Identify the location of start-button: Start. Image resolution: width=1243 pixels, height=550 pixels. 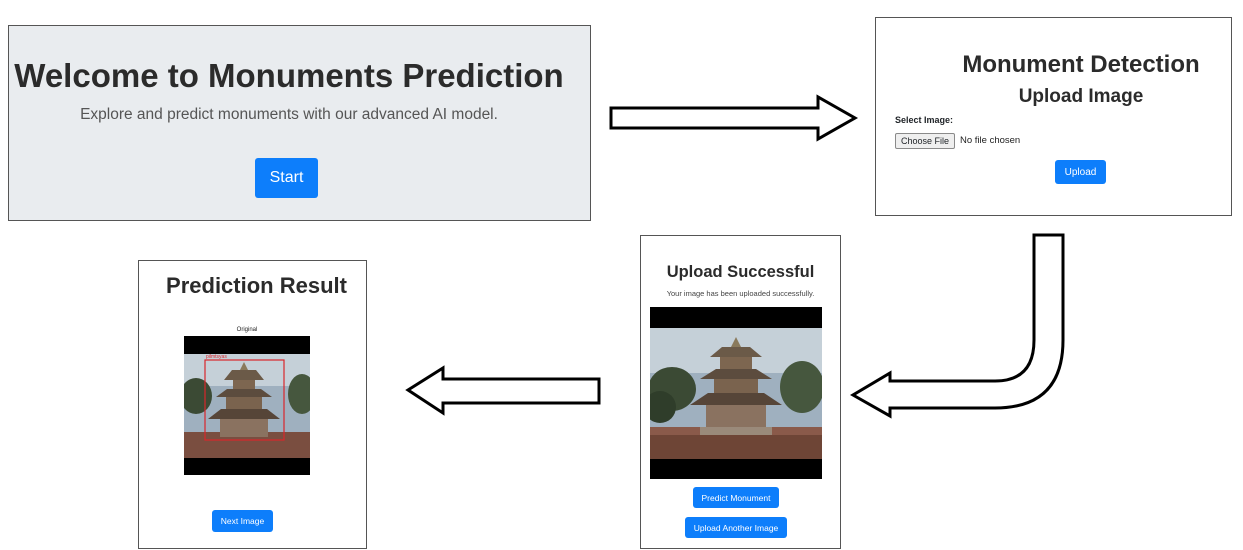
(286, 178).